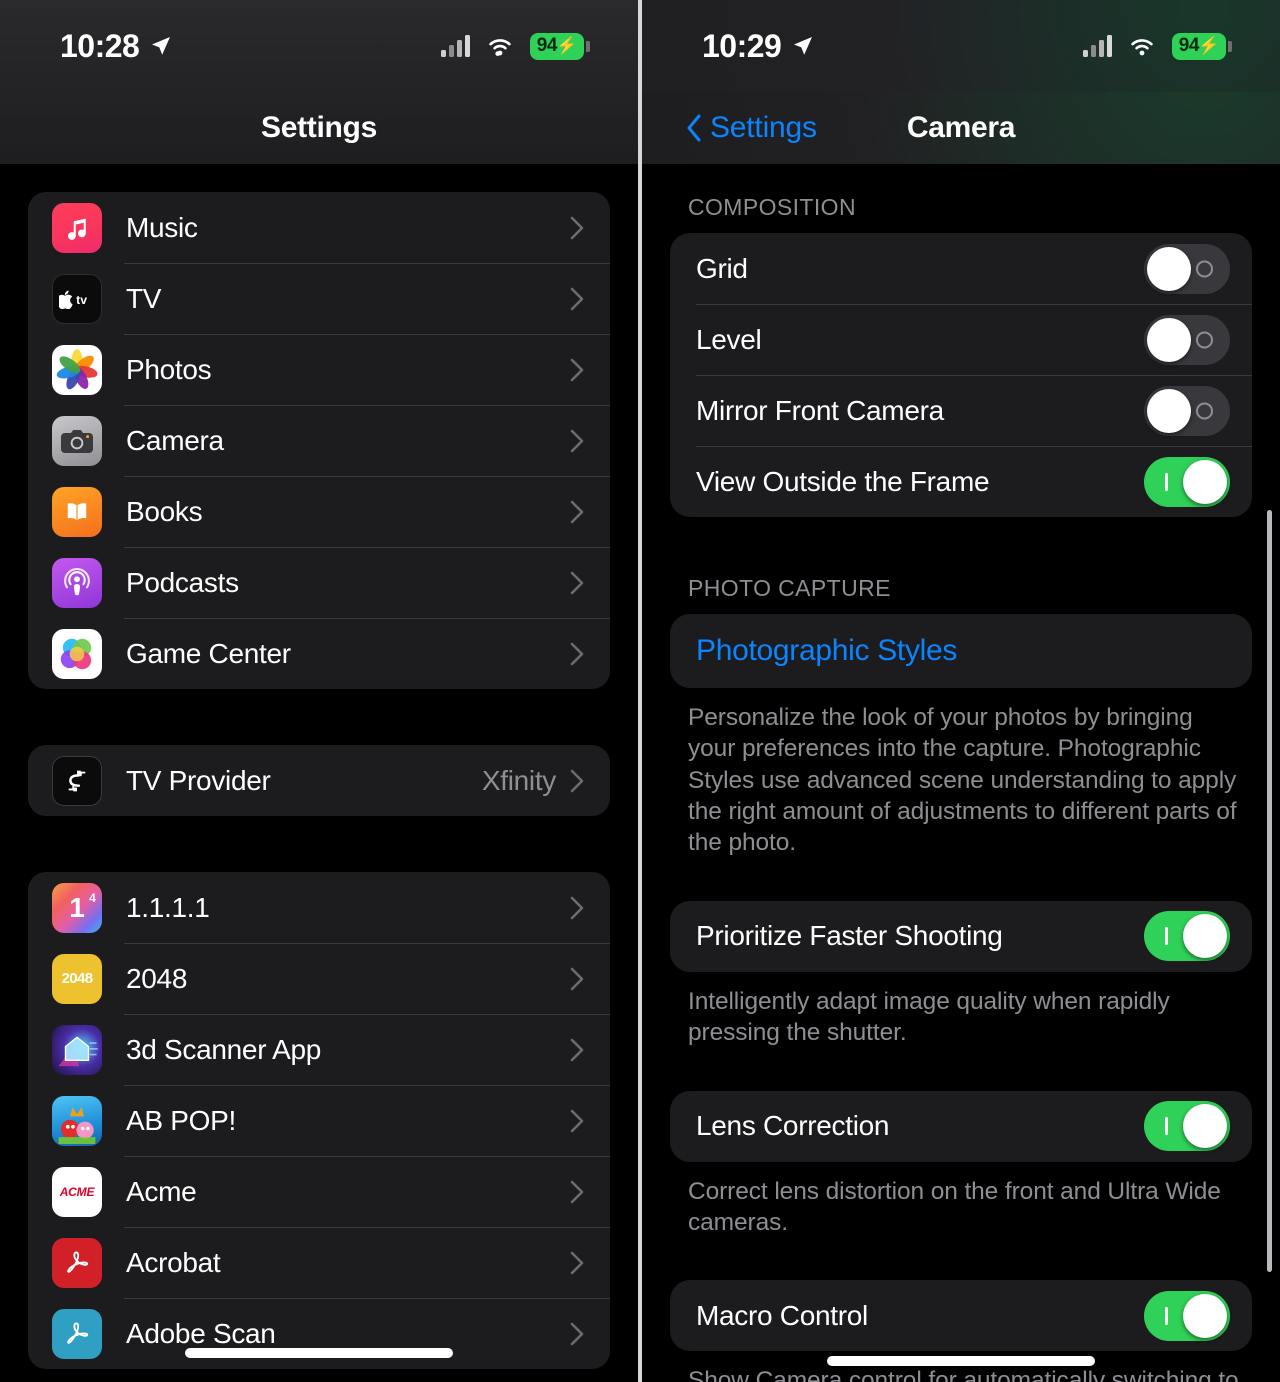  What do you see at coordinates (319, 907) in the screenshot?
I see `settings-row-1-1-1-1: 14 1.1.1.1` at bounding box center [319, 907].